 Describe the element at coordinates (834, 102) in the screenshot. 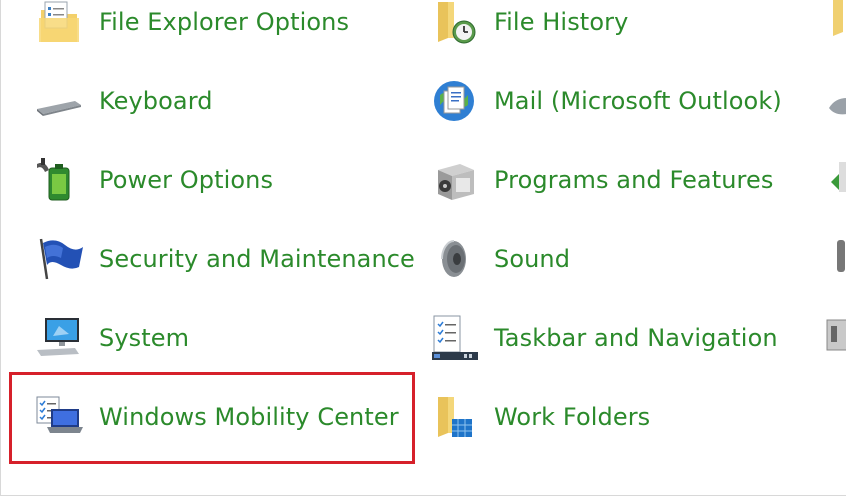

I see `partial-mouse-icon` at that location.